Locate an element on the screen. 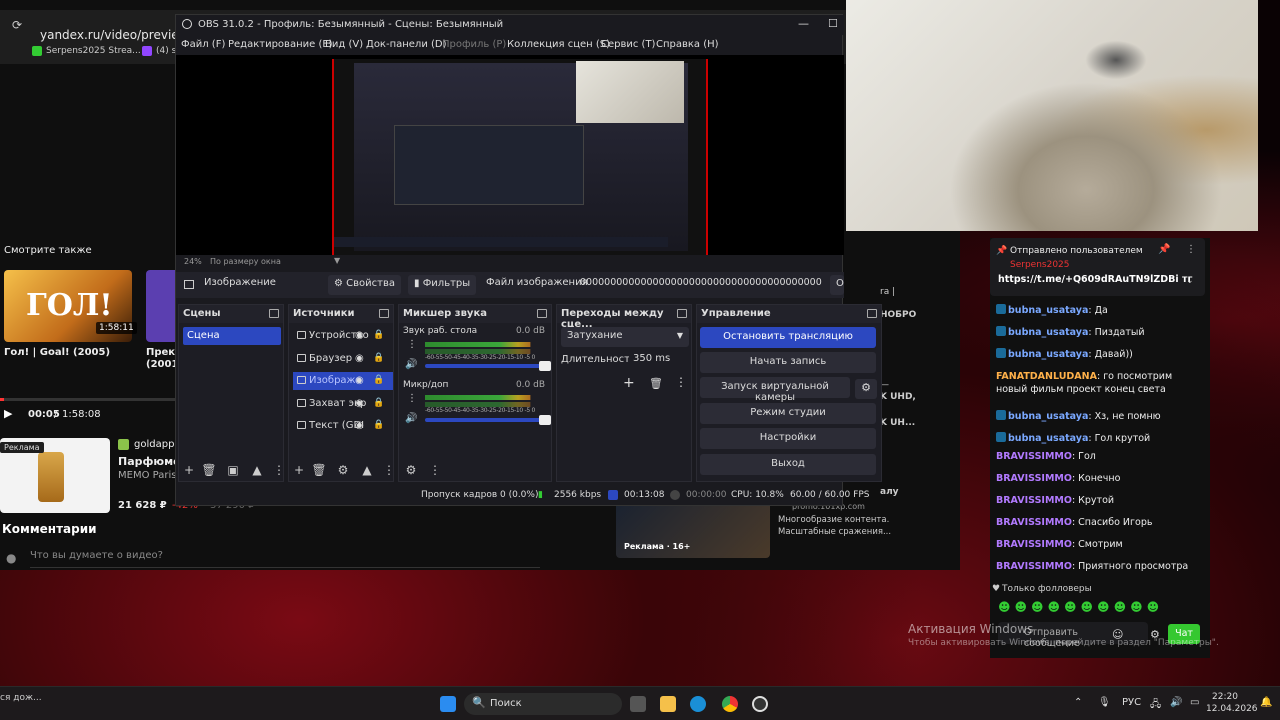  emote-bar: ☻☻☻☻☻☻☻☻☻☻ is located at coordinates (1080, 607).